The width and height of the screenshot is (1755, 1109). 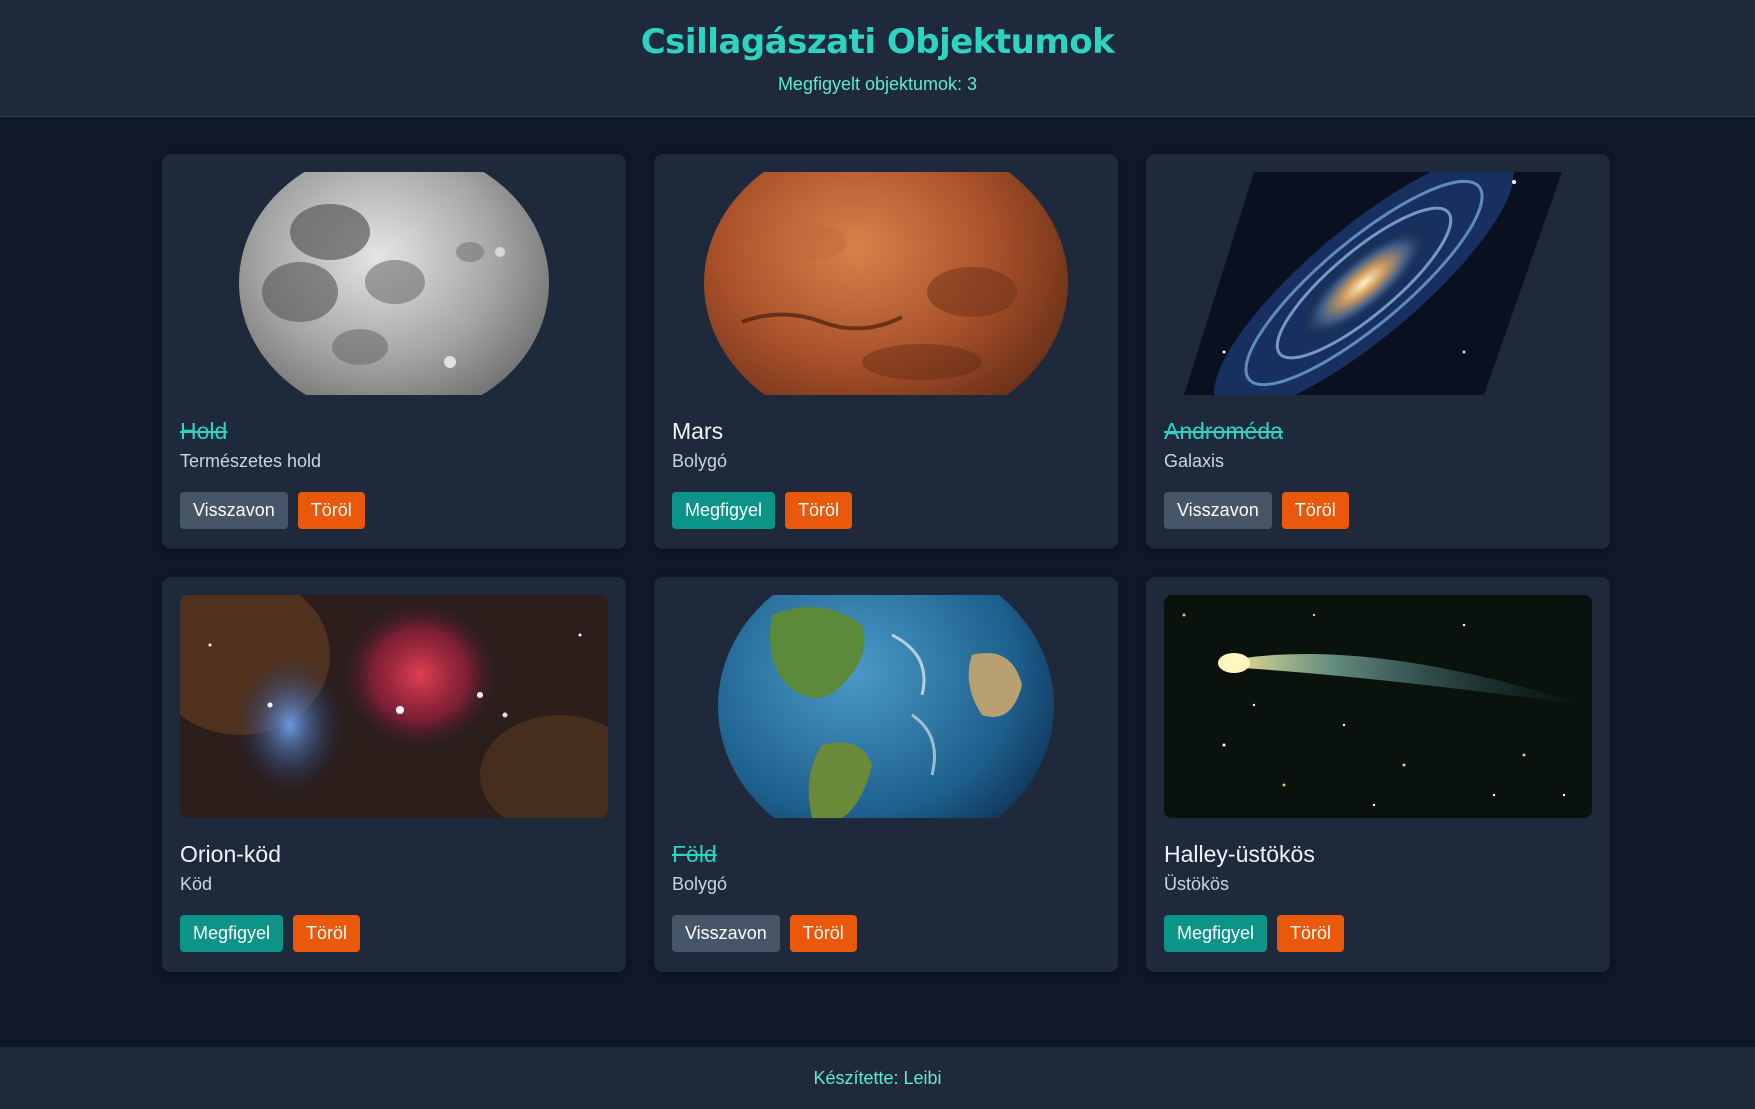 What do you see at coordinates (196, 884) in the screenshot?
I see `object-type: Köd` at bounding box center [196, 884].